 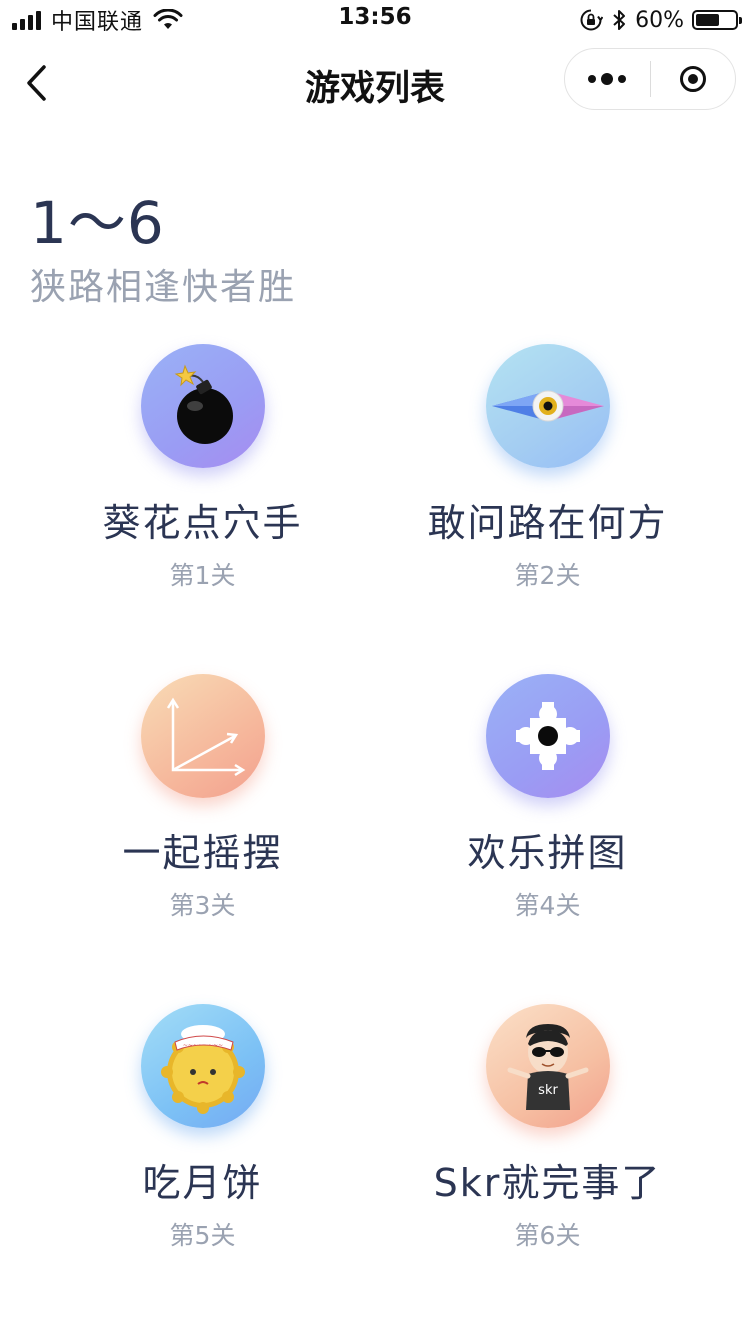 I want to click on puzzle-icon, so click(x=547, y=736).